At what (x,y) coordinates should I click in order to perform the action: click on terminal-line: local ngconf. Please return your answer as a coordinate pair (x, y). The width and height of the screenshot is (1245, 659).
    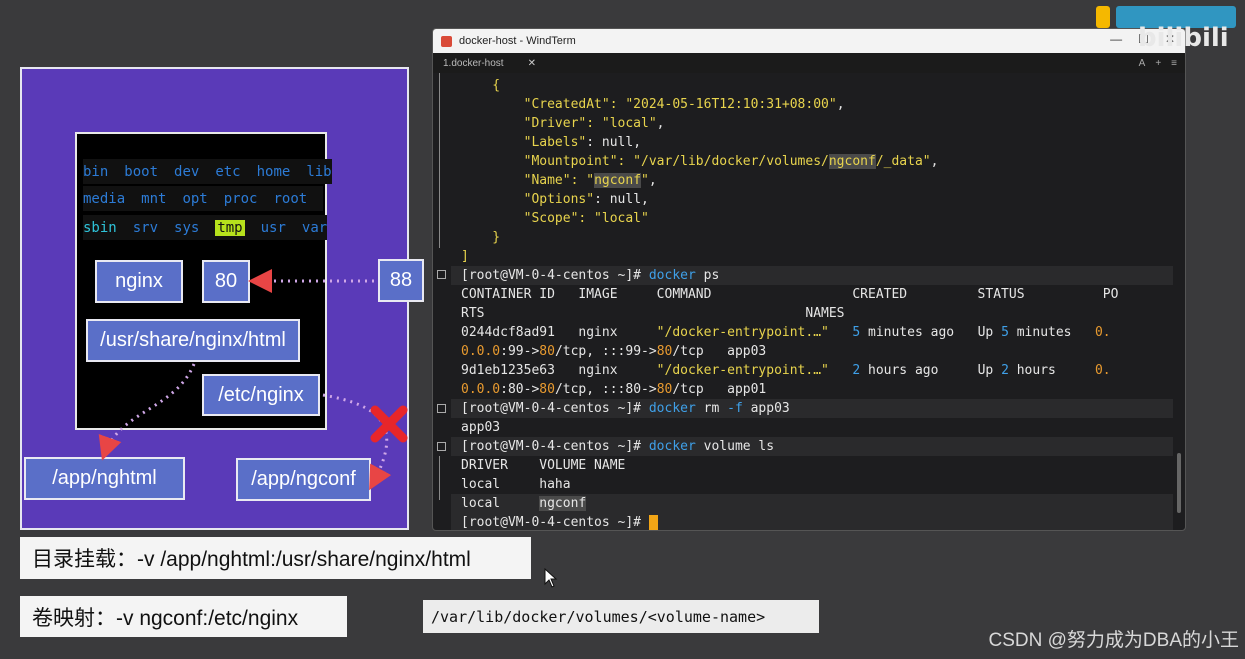
    Looking at the image, I should click on (812, 503).